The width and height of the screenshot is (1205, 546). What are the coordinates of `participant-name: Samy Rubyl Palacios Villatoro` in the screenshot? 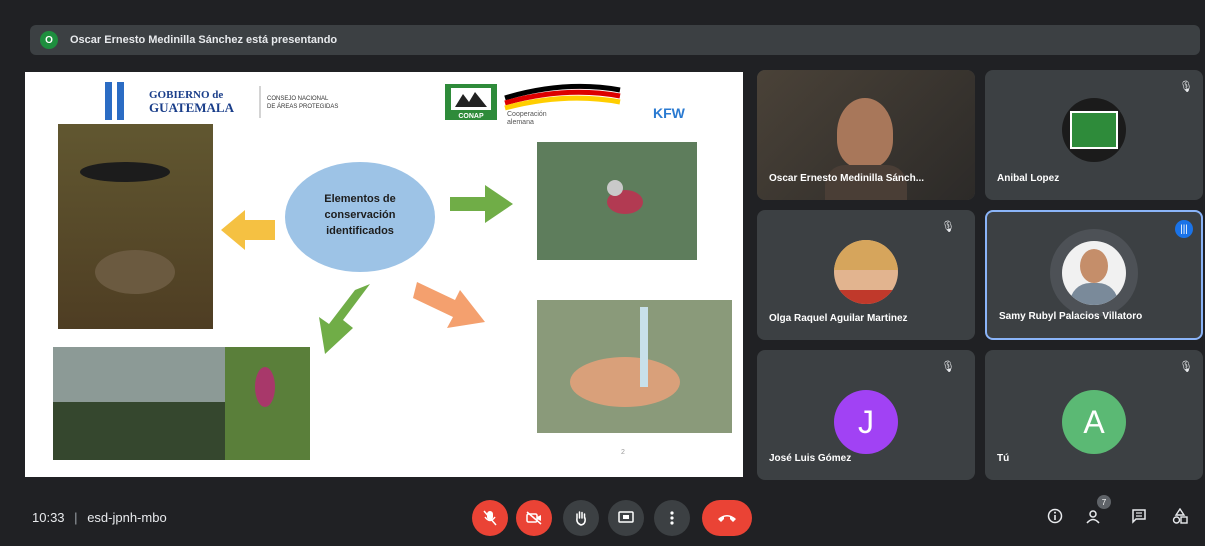 It's located at (1071, 316).